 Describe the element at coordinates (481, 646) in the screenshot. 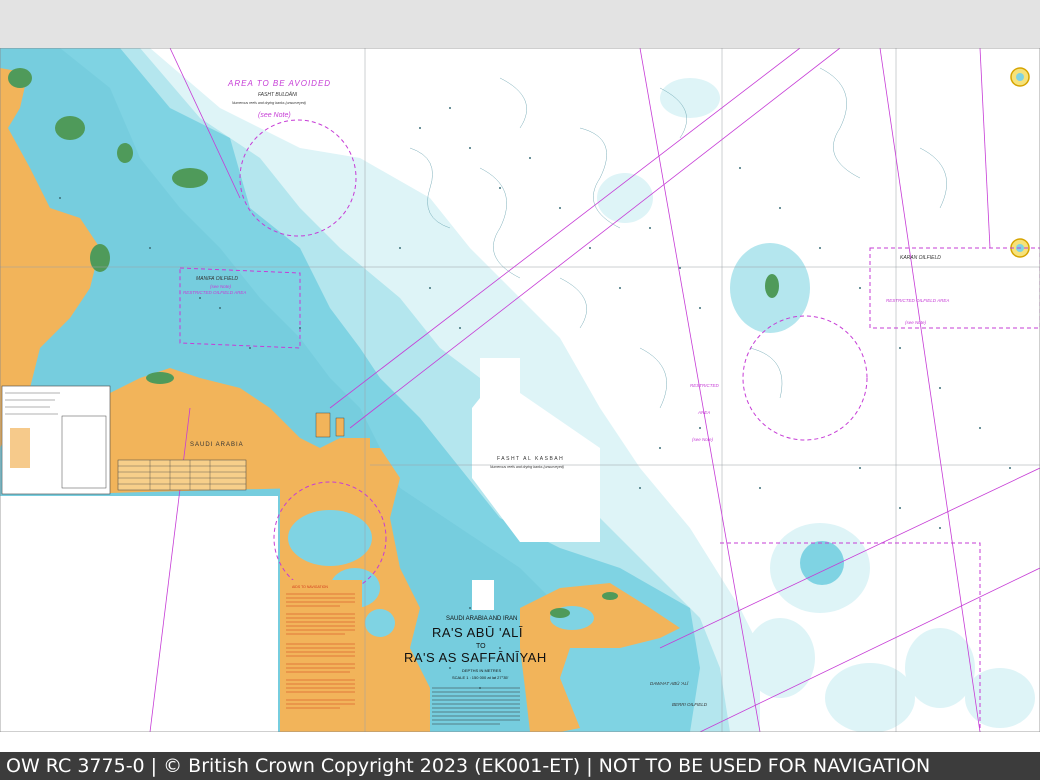

I see `title-to: TO` at that location.